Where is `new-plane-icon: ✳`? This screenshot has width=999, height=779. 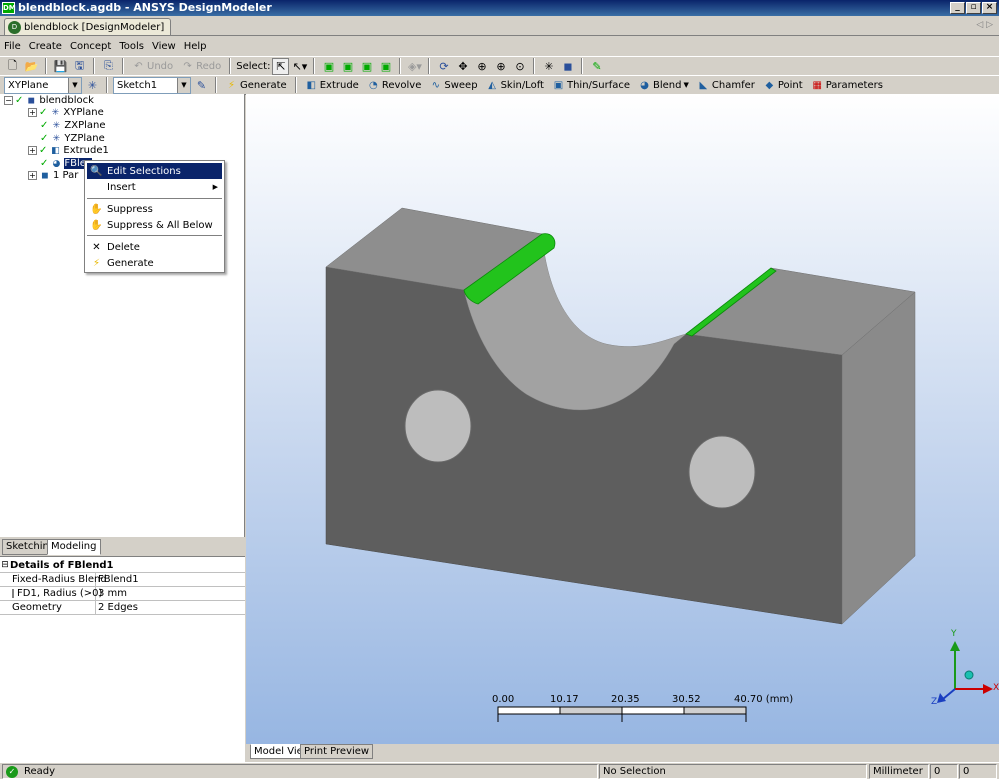 new-plane-icon: ✳ is located at coordinates (92, 85).